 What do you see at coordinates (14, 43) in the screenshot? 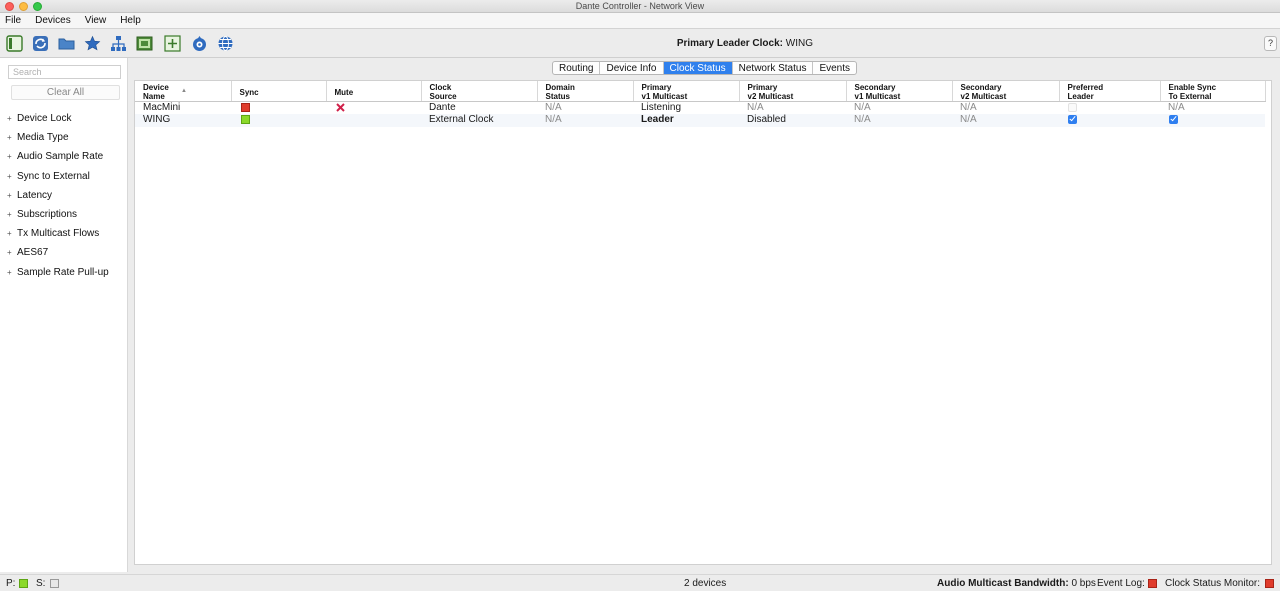
I see `panel-toggle-button` at bounding box center [14, 43].